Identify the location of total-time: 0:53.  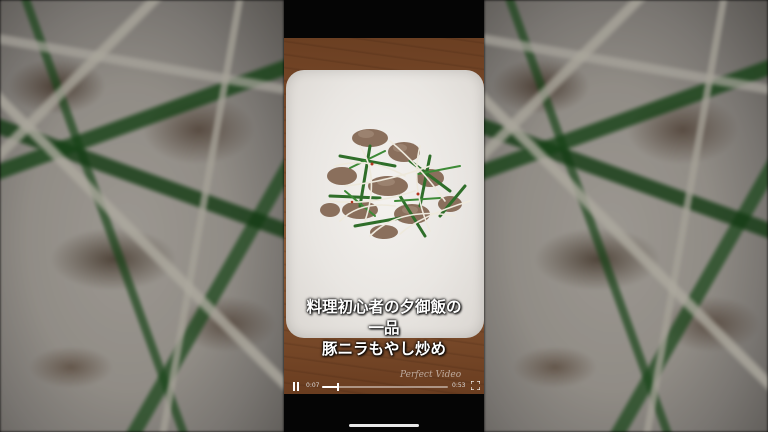
(459, 385).